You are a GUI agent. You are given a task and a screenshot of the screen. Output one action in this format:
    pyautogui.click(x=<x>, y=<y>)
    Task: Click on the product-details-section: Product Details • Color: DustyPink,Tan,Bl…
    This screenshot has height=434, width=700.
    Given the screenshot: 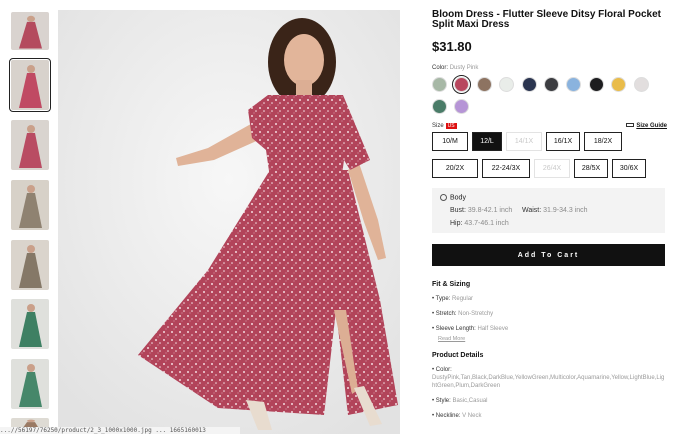 What is the action you would take?
    pyautogui.click(x=549, y=386)
    